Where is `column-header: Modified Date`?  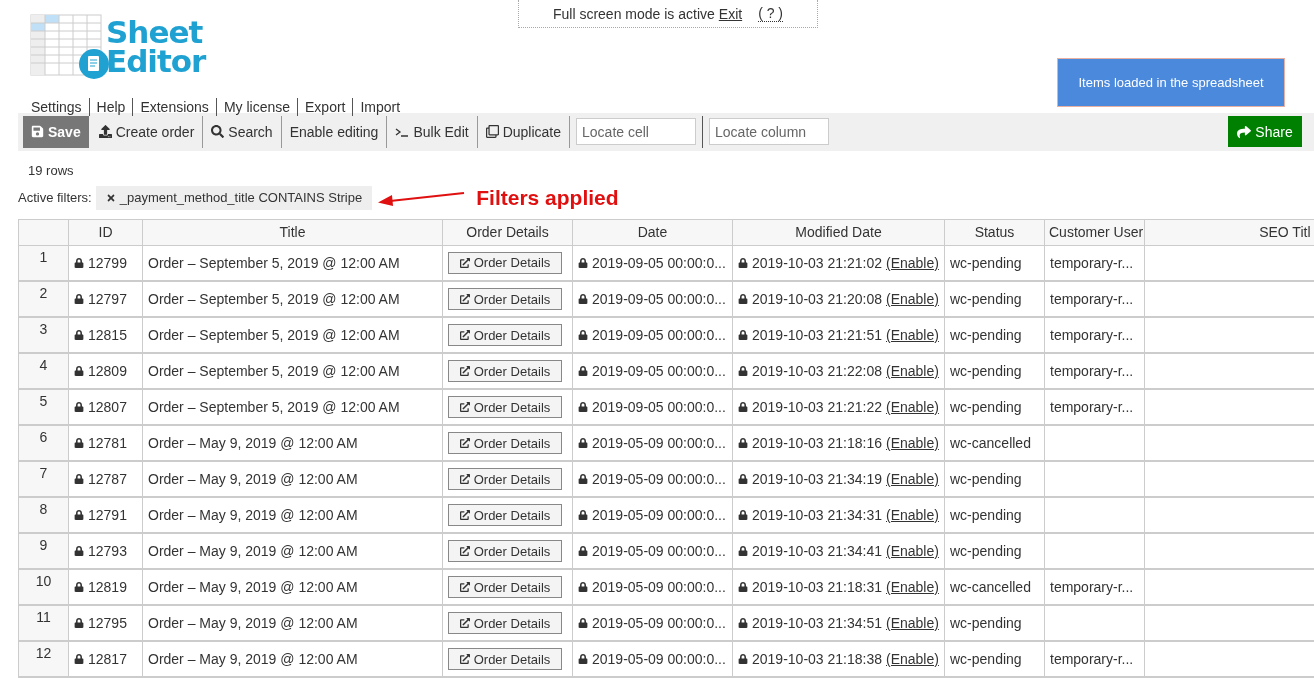 column-header: Modified Date is located at coordinates (838, 232).